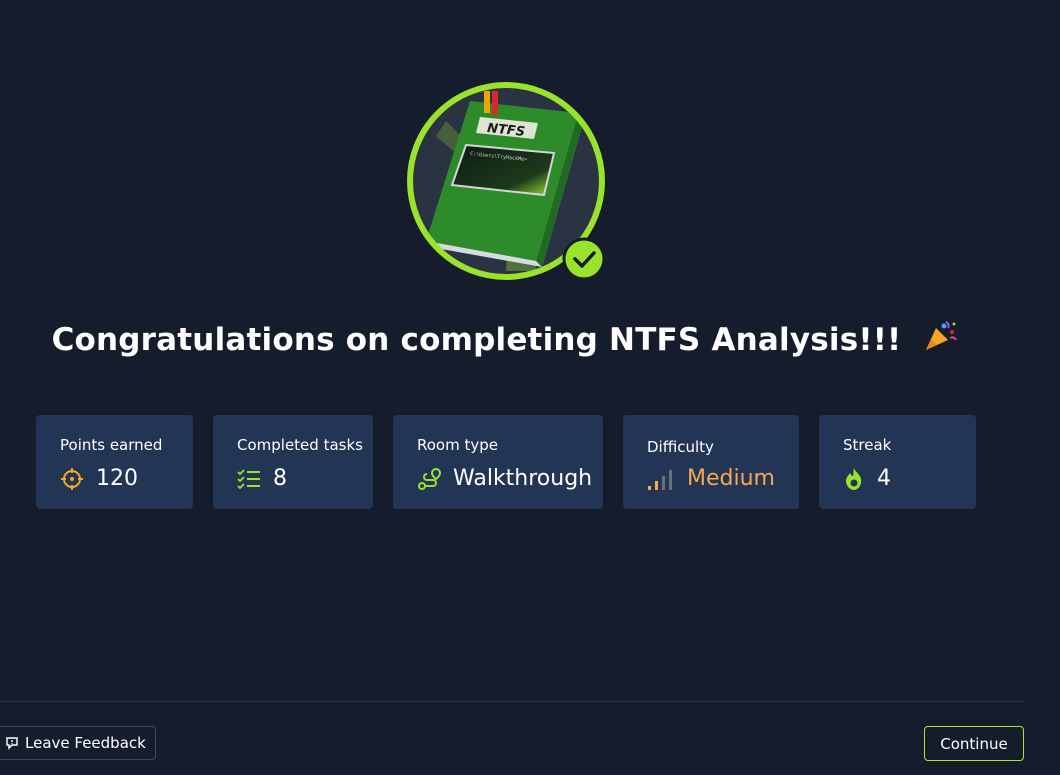 The width and height of the screenshot is (1060, 775). I want to click on leave-feedback-label: Leave Feedback, so click(85, 743).